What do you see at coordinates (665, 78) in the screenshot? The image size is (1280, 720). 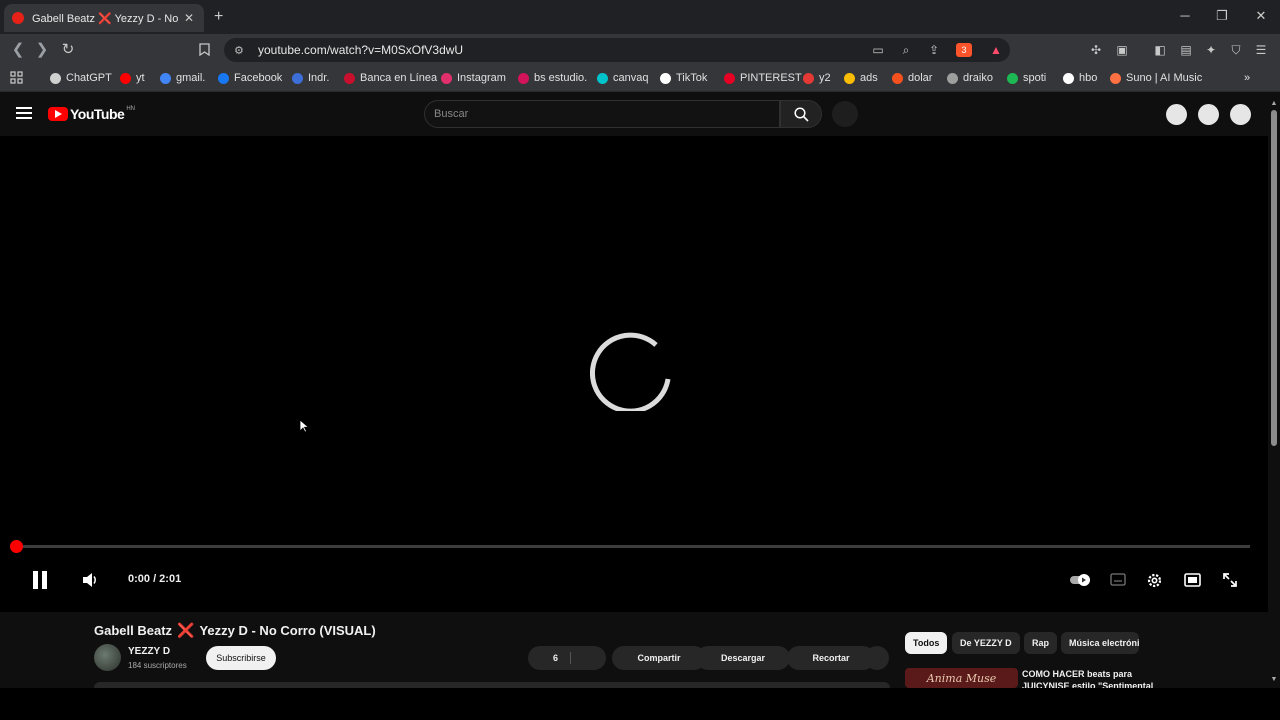 I see `bookmark-tiktok-icon` at bounding box center [665, 78].